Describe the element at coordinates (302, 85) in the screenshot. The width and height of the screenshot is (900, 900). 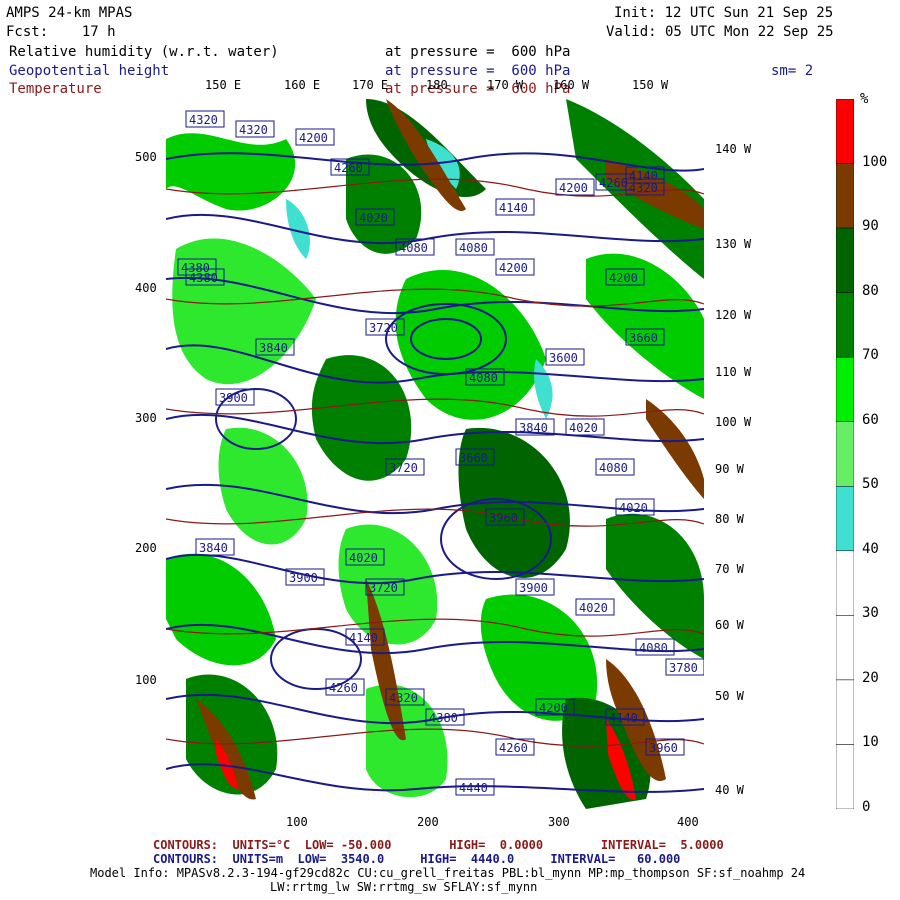
I see `top-lon-label: 160 E` at that location.